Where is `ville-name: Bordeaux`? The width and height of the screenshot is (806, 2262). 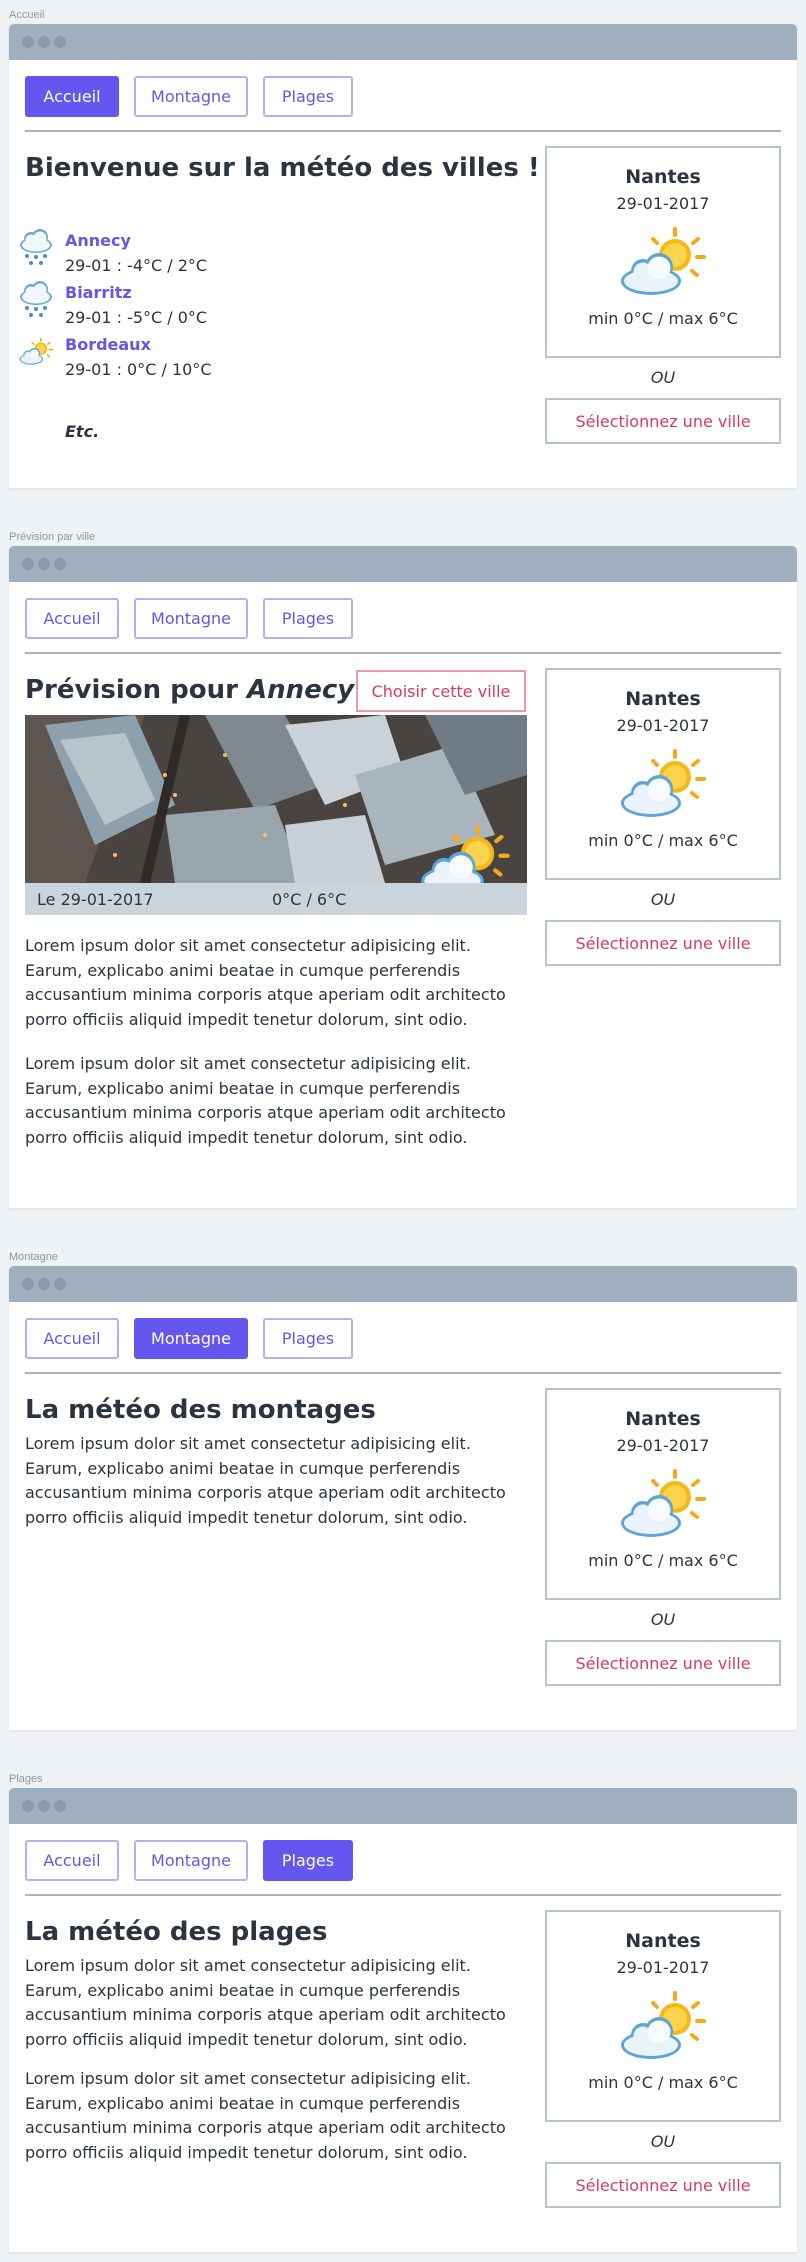 ville-name: Bordeaux is located at coordinates (138, 344).